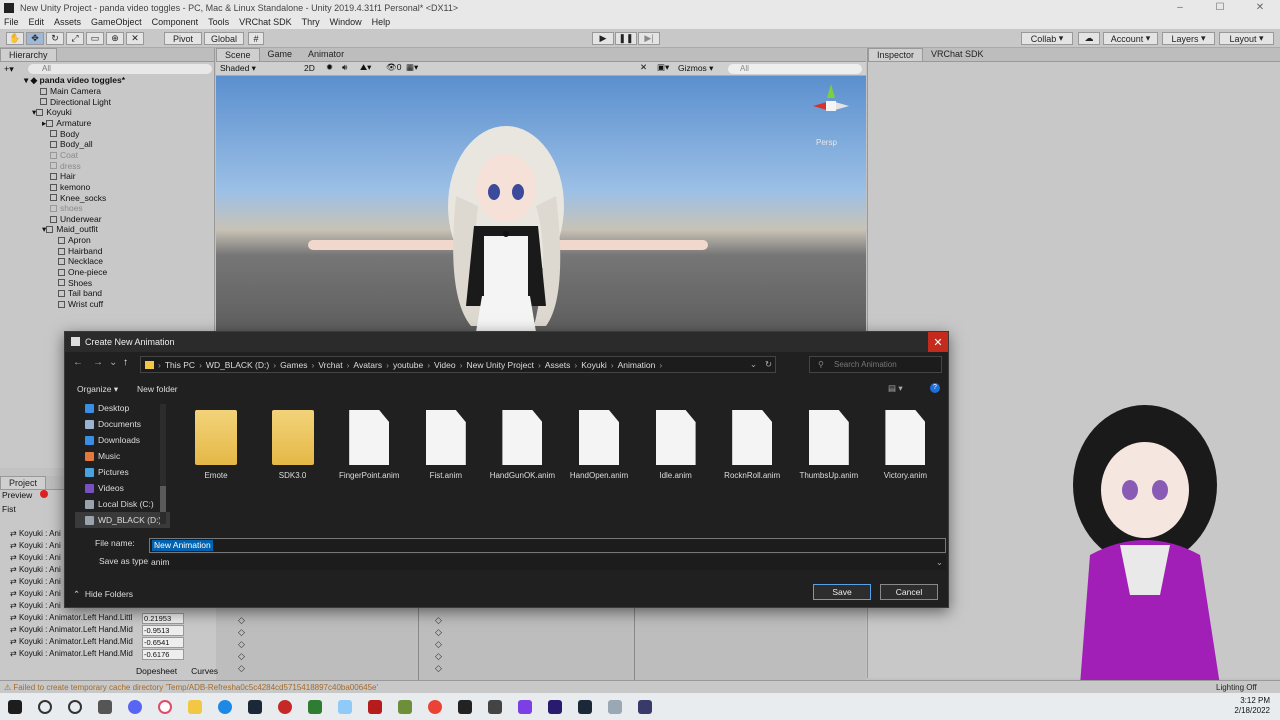 Image resolution: width=1280 pixels, height=720 pixels. What do you see at coordinates (768, 364) in the screenshot?
I see `refresh-icon: ↻` at bounding box center [768, 364].